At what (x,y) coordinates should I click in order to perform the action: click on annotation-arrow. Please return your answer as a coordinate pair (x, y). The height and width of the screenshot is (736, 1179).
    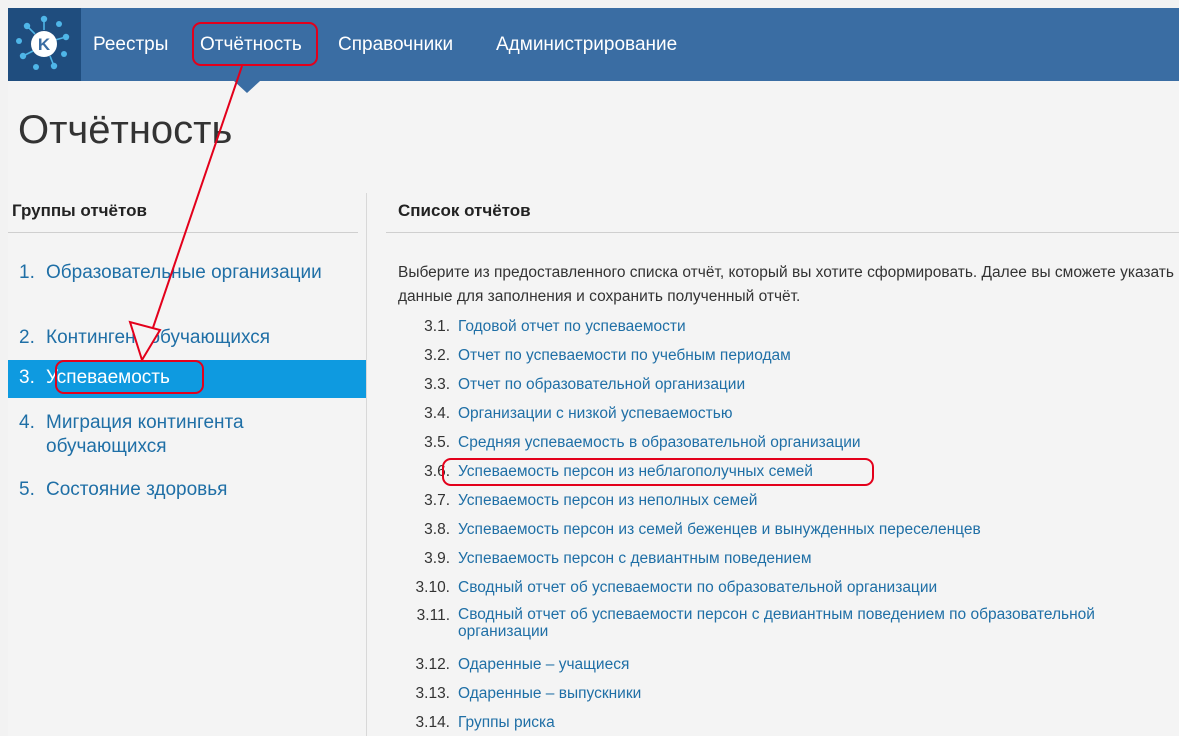
    Looking at the image, I should click on (185, 214).